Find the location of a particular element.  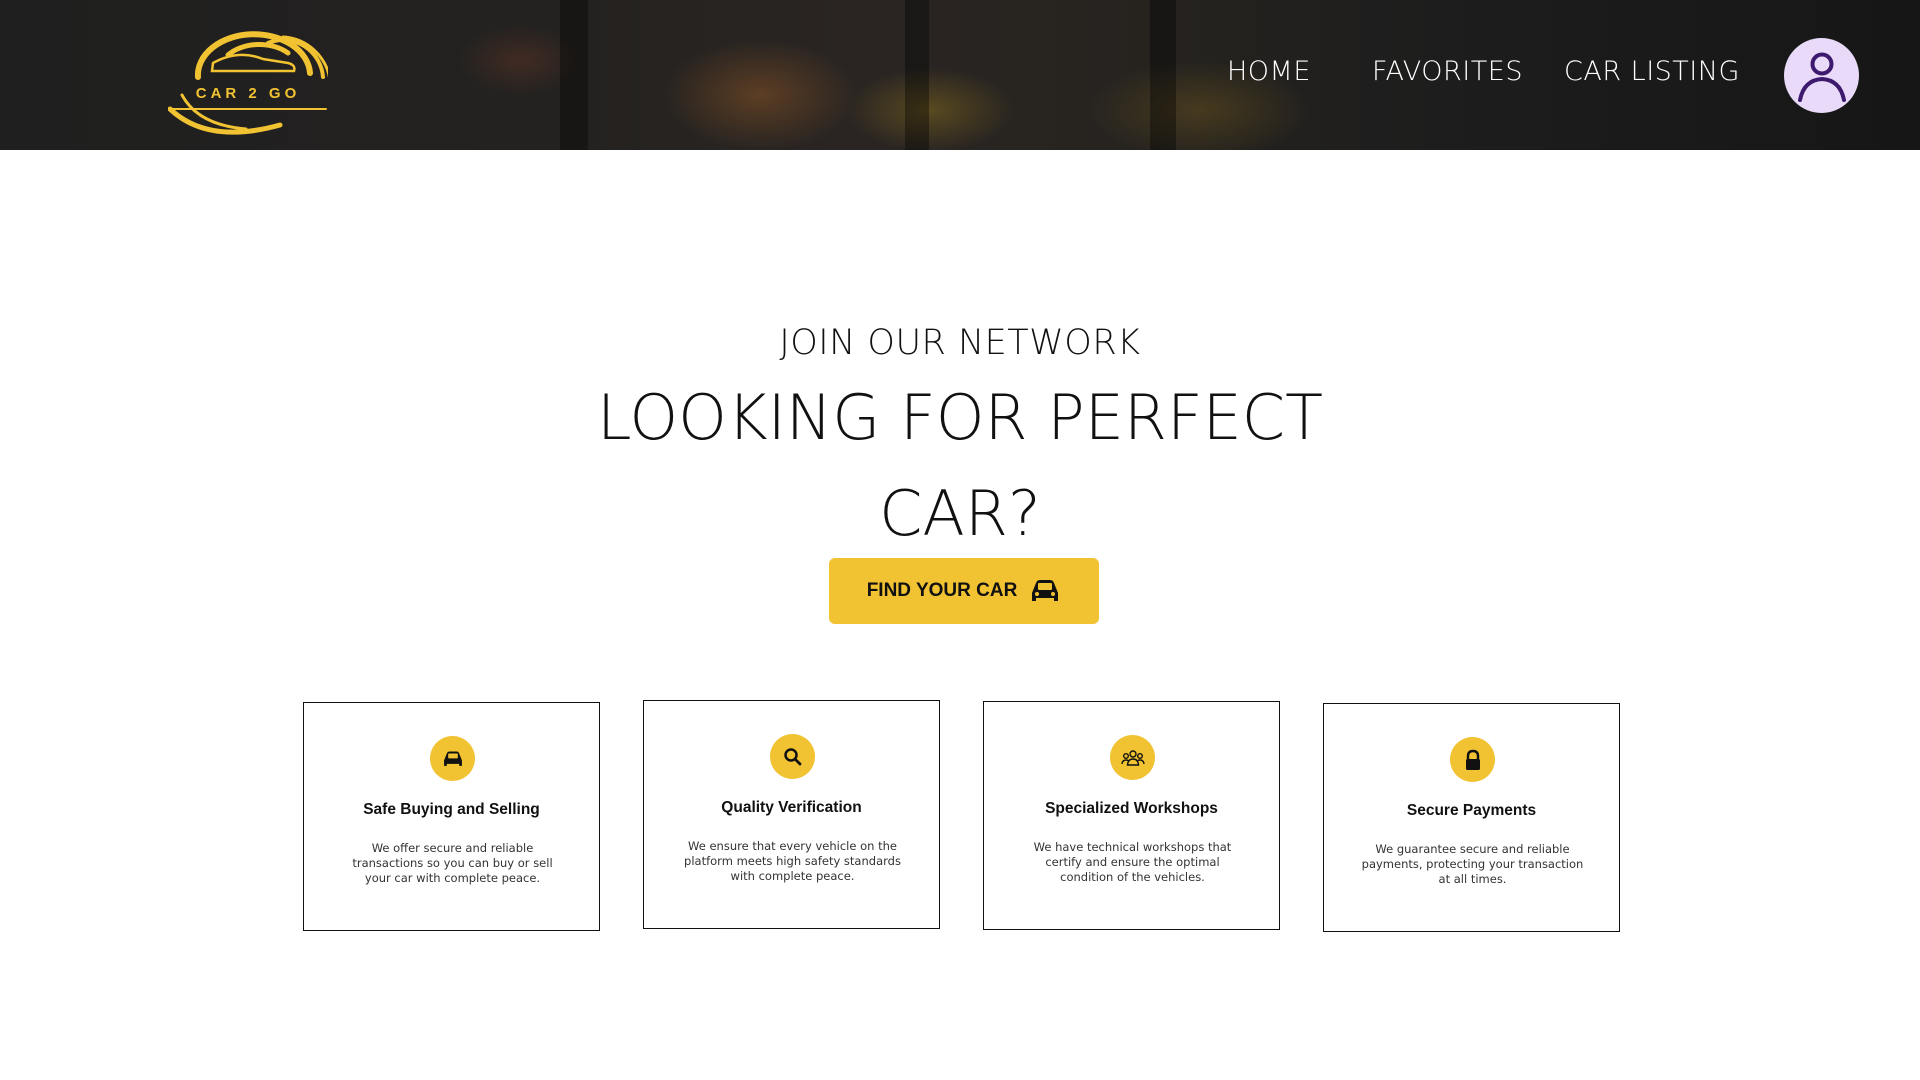

logo-text: CAR 2 GO is located at coordinates (248, 93).